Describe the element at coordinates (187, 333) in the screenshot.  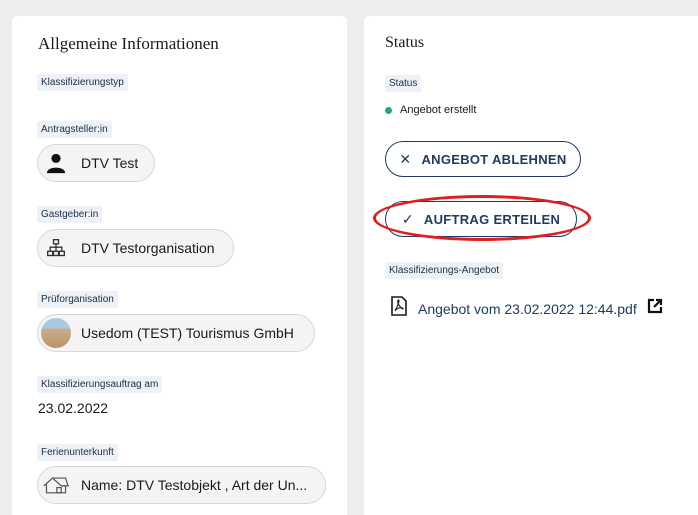
I see `pruefstelle-value: Usedom (TEST) Tourismus GmbH` at that location.